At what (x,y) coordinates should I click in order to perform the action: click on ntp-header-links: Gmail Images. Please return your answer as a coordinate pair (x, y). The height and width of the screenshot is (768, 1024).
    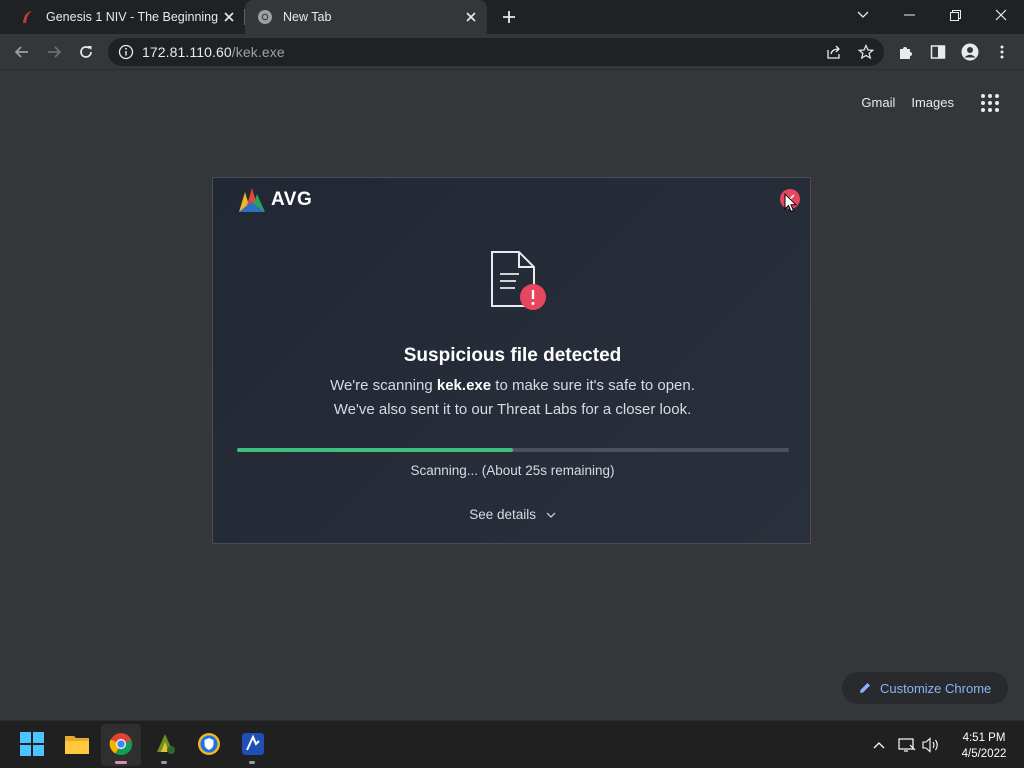
    Looking at the image, I should click on (907, 102).